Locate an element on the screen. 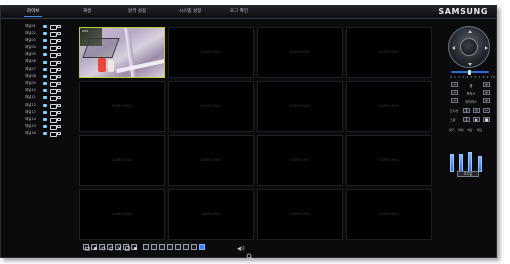  video-tile: CH1 is located at coordinates (122, 52).